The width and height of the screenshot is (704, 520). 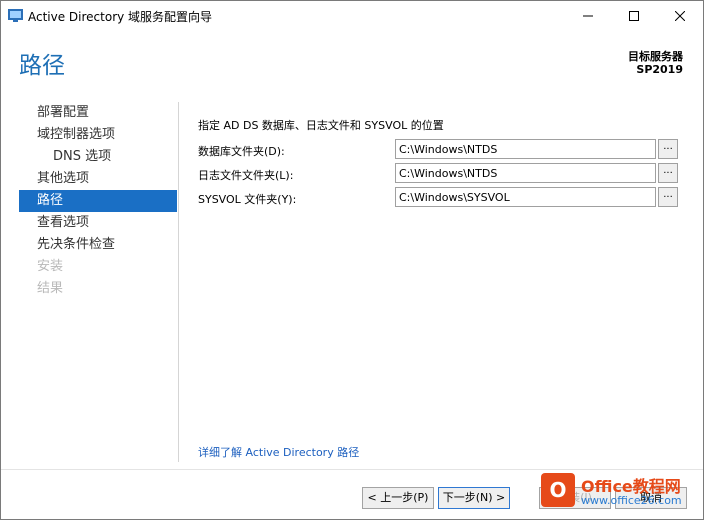 What do you see at coordinates (352, 16) in the screenshot?
I see `title-bar: Active Directory 域服务配置向导` at bounding box center [352, 16].